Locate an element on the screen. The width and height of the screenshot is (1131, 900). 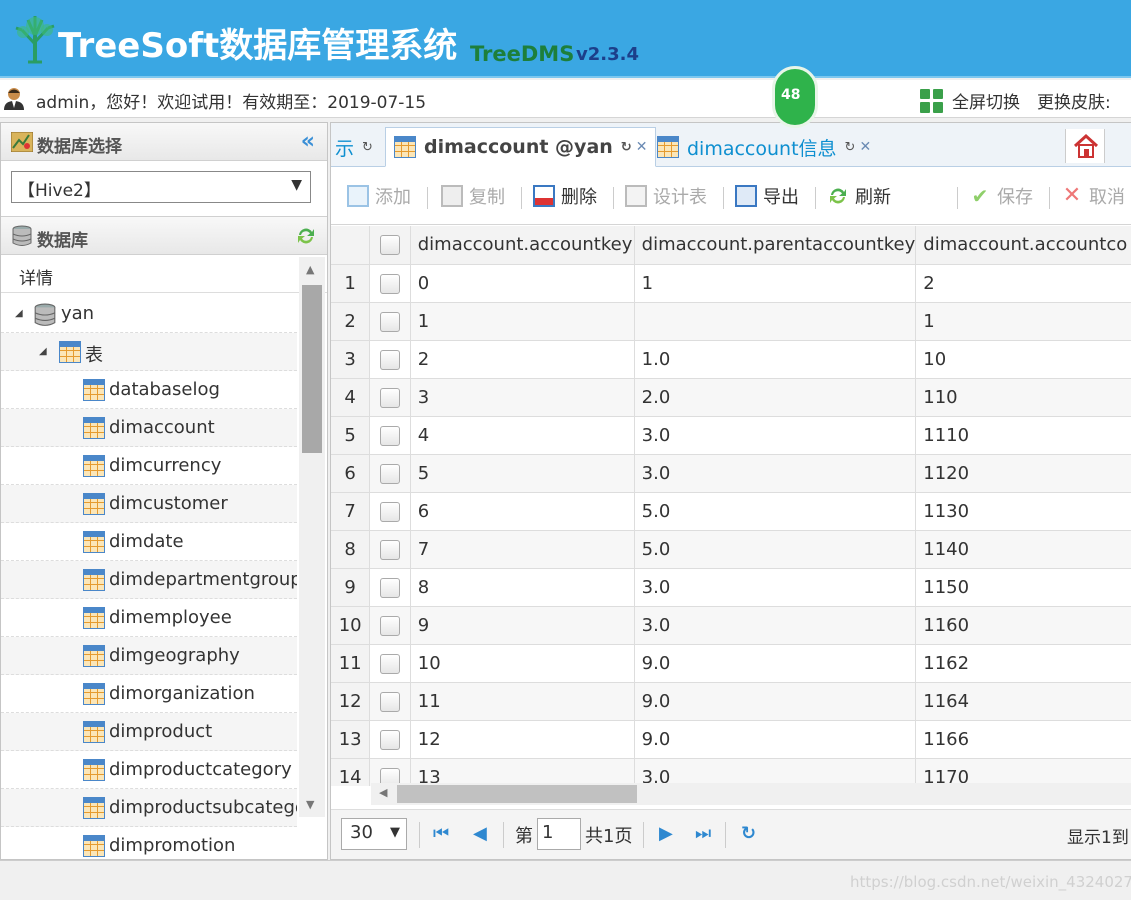
table-cell: 1166 is located at coordinates (1023, 739).